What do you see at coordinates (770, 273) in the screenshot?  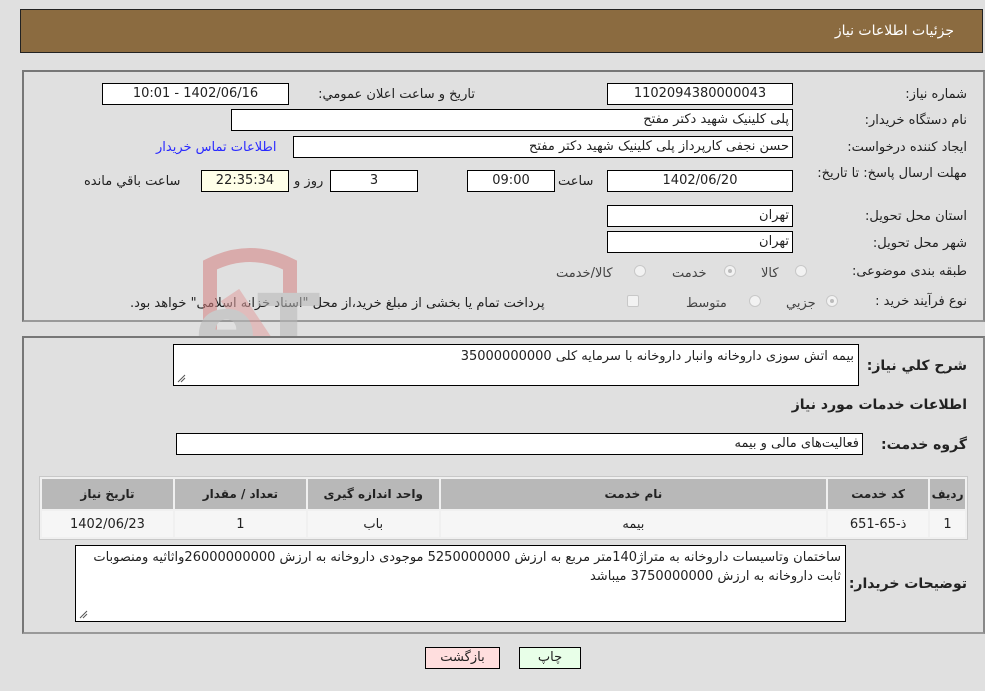 I see `category-option-goods: کالا` at bounding box center [770, 273].